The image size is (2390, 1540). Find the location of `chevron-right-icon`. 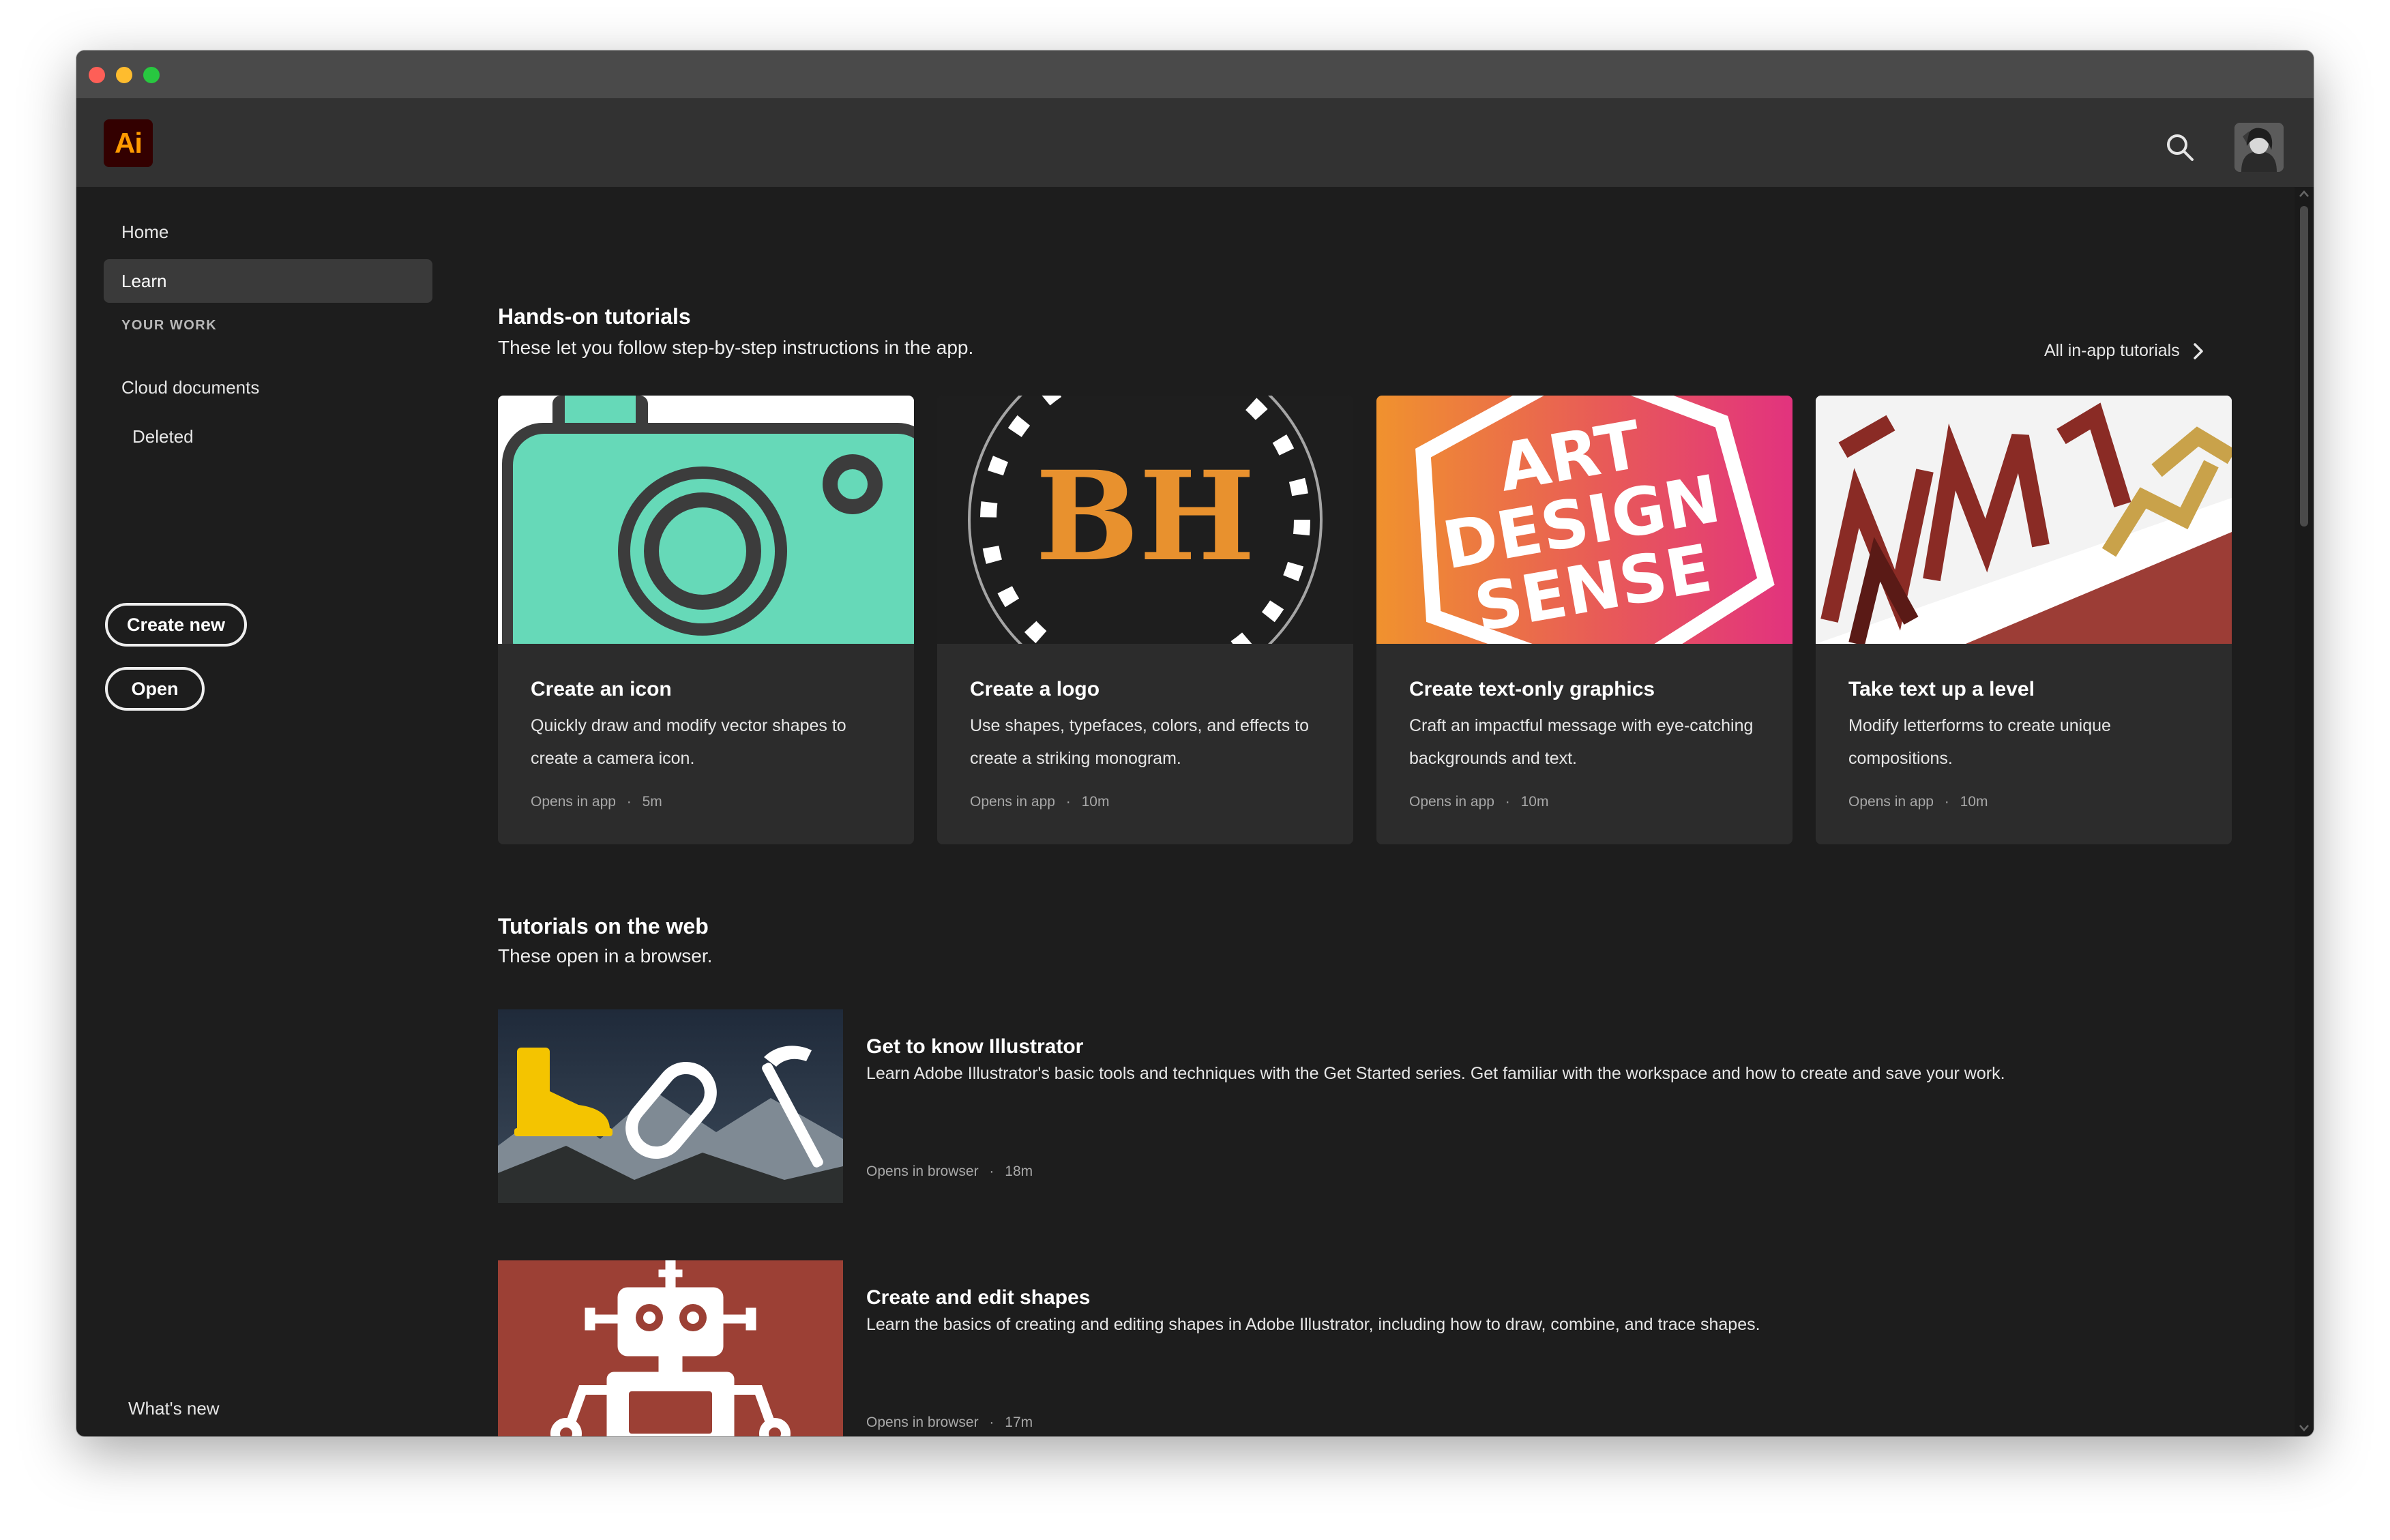

chevron-right-icon is located at coordinates (2198, 351).